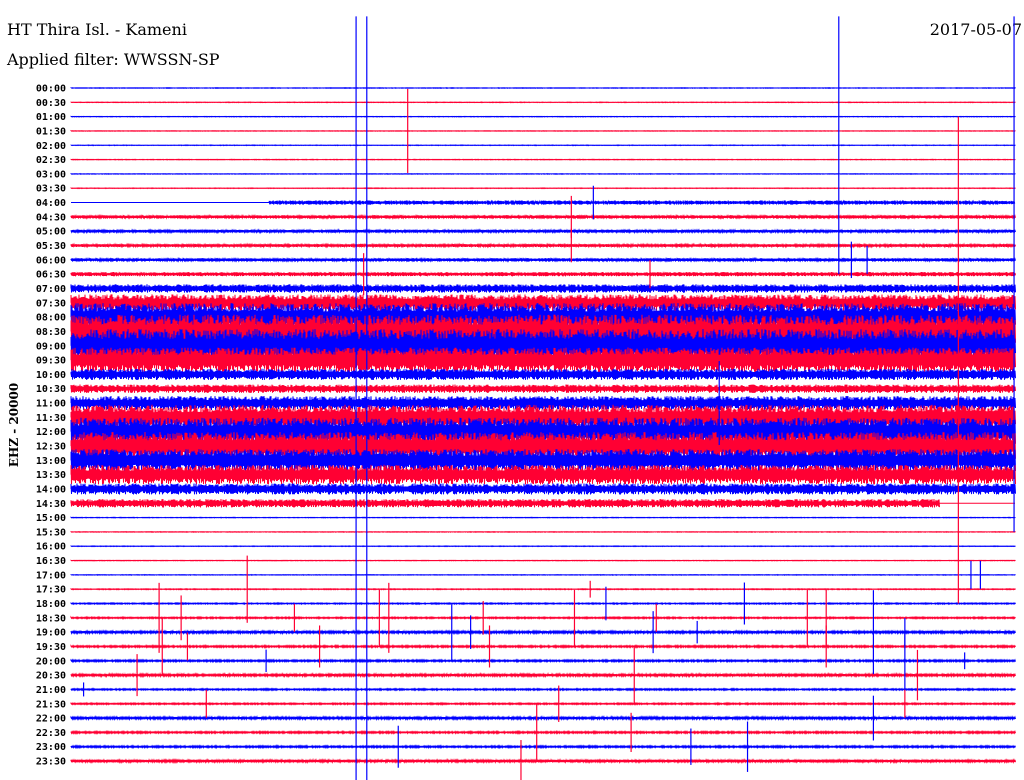 This screenshot has width=1024, height=780. I want to click on row-time-label: 11:00, so click(51, 404).